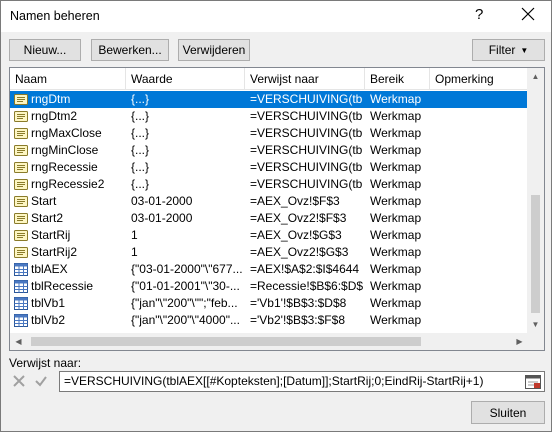 The width and height of the screenshot is (552, 432). Describe the element at coordinates (305, 79) in the screenshot. I see `column-header-refers-to: Verwijst naar` at that location.